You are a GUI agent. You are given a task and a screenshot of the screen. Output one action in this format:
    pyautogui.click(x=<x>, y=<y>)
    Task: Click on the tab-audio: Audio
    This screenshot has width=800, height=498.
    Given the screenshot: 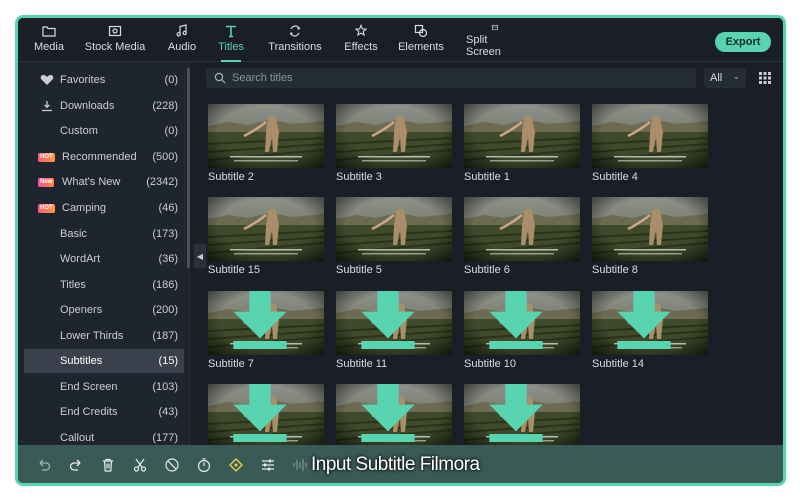 What is the action you would take?
    pyautogui.click(x=182, y=41)
    